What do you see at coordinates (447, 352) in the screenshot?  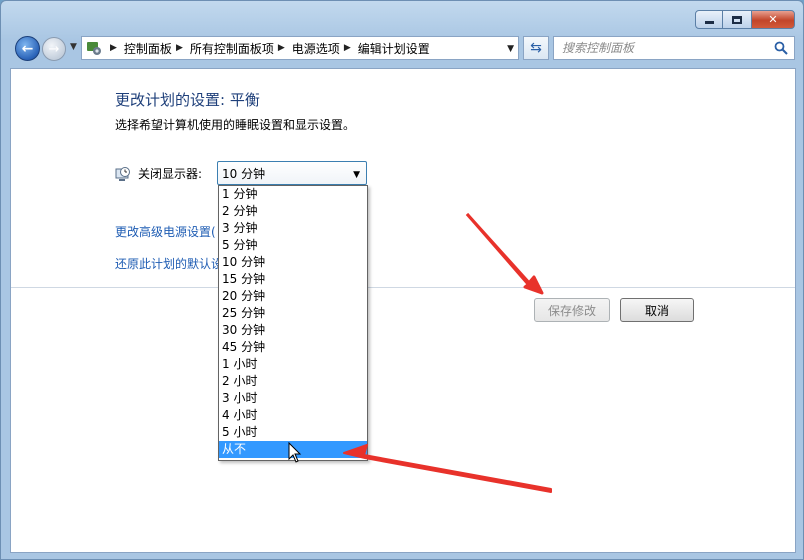 I see `annotation-arrows` at bounding box center [447, 352].